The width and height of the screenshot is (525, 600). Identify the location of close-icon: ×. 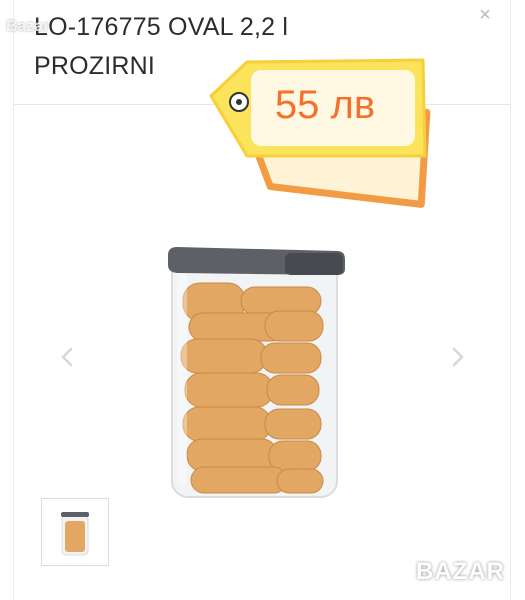
(485, 15).